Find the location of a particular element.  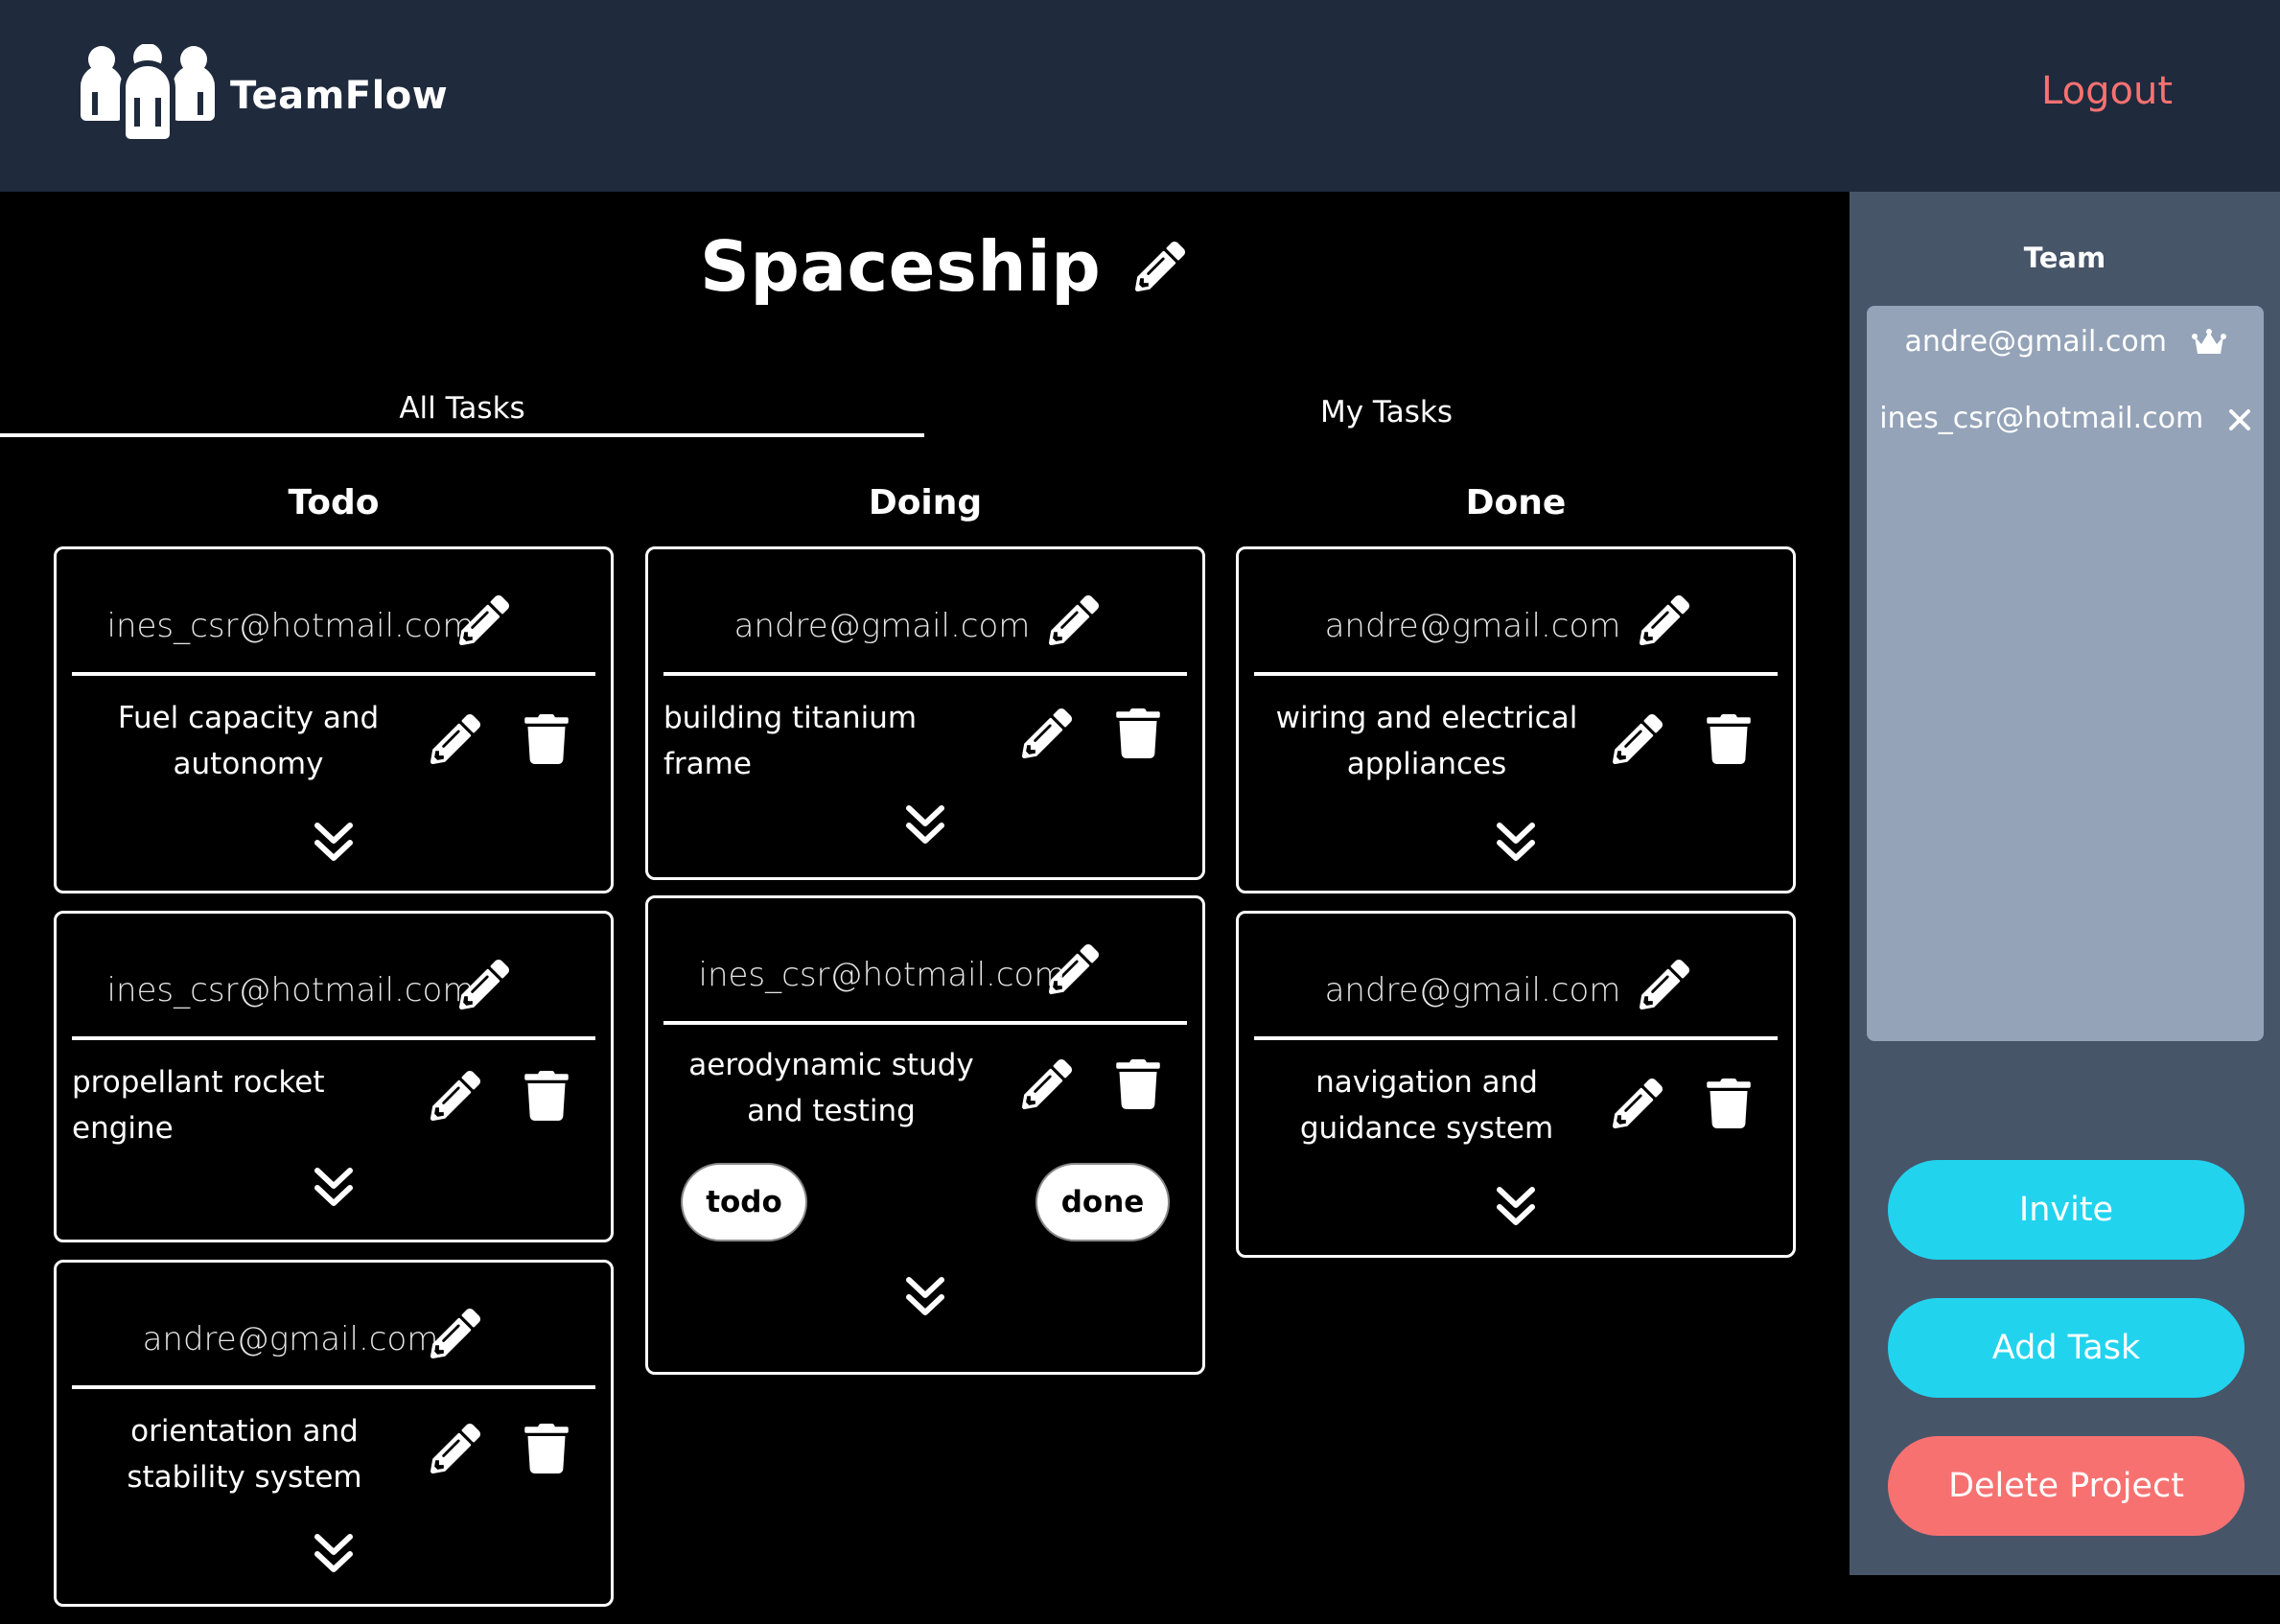

crown-icon is located at coordinates (2209, 341).